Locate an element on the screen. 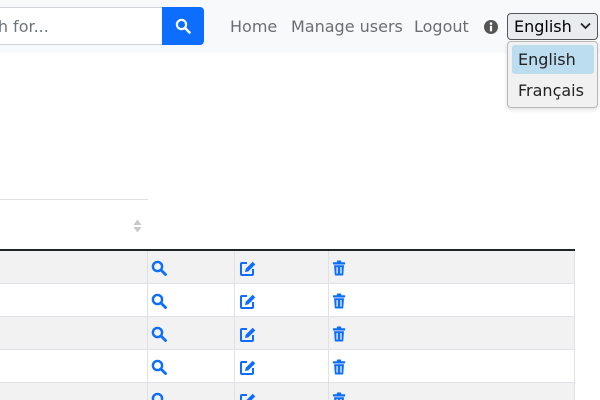  nav-link-home: Home is located at coordinates (253, 27).